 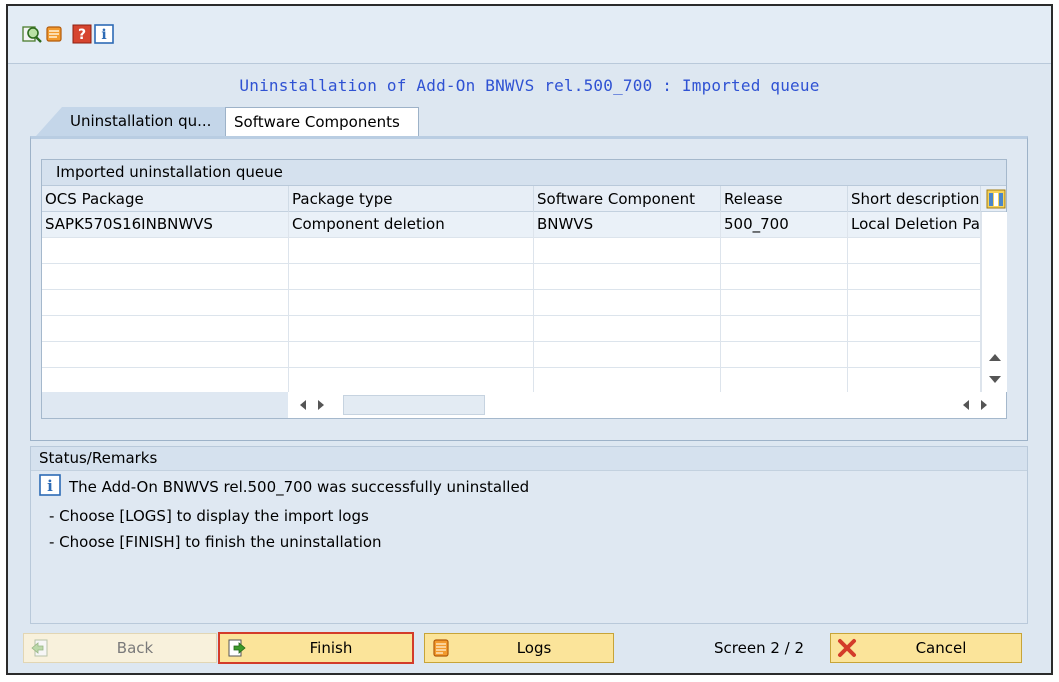 I want to click on back-label: Back, so click(x=135, y=648).